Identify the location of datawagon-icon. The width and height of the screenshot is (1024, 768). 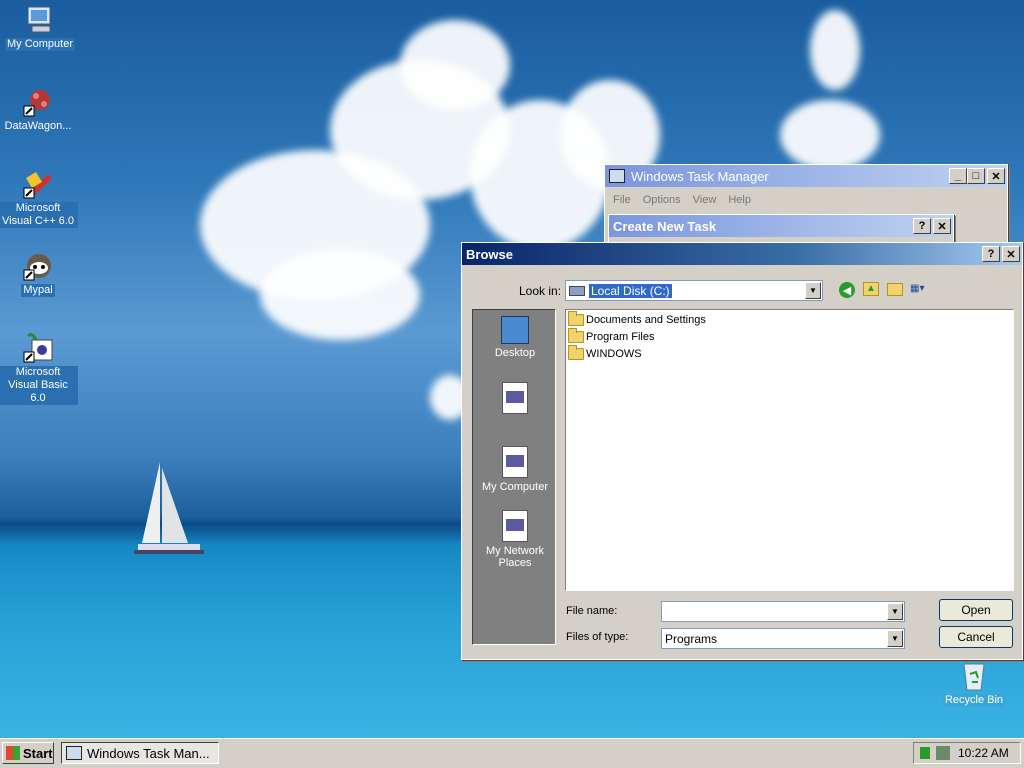
(38, 102).